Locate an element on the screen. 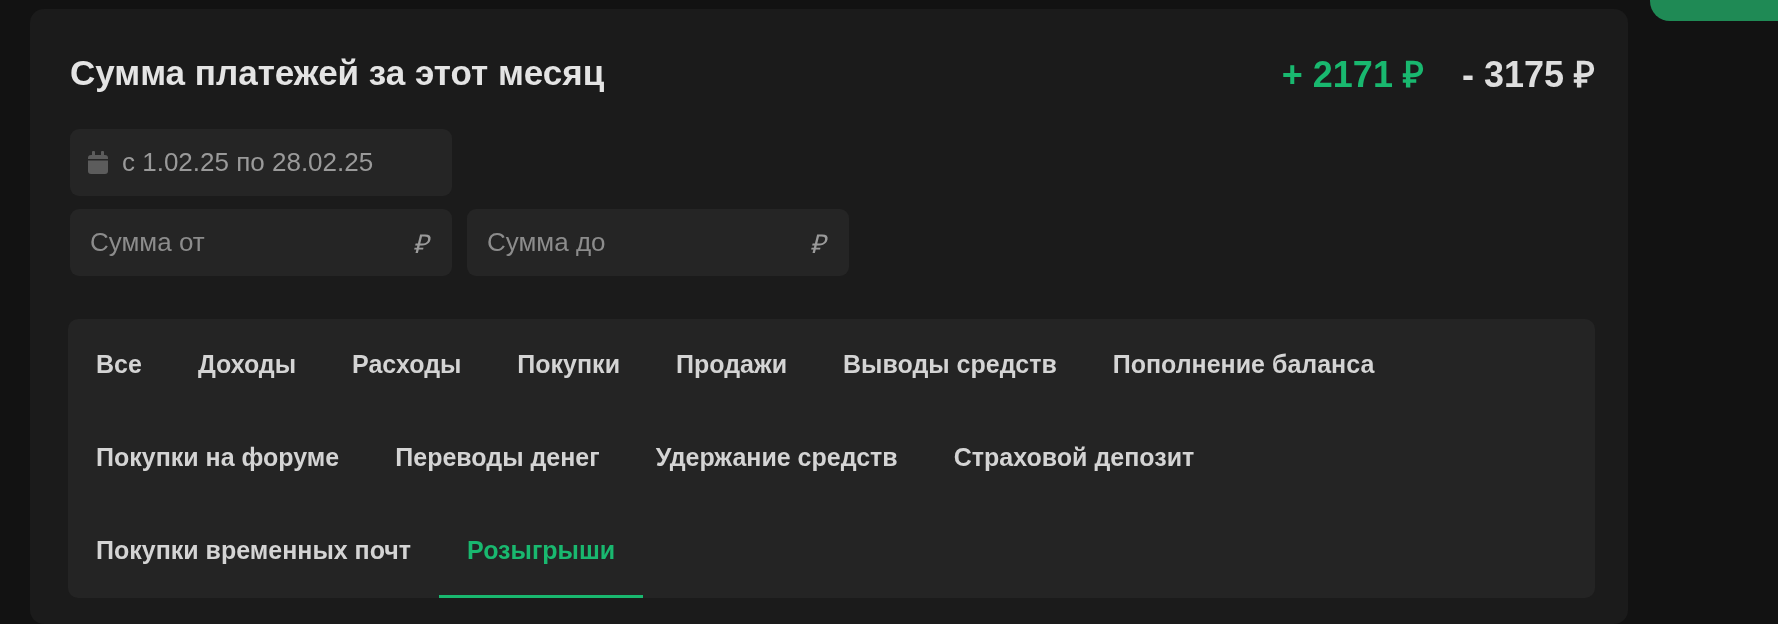  date-range-field: с 1.02.25 по 28.02.25 is located at coordinates (261, 162).